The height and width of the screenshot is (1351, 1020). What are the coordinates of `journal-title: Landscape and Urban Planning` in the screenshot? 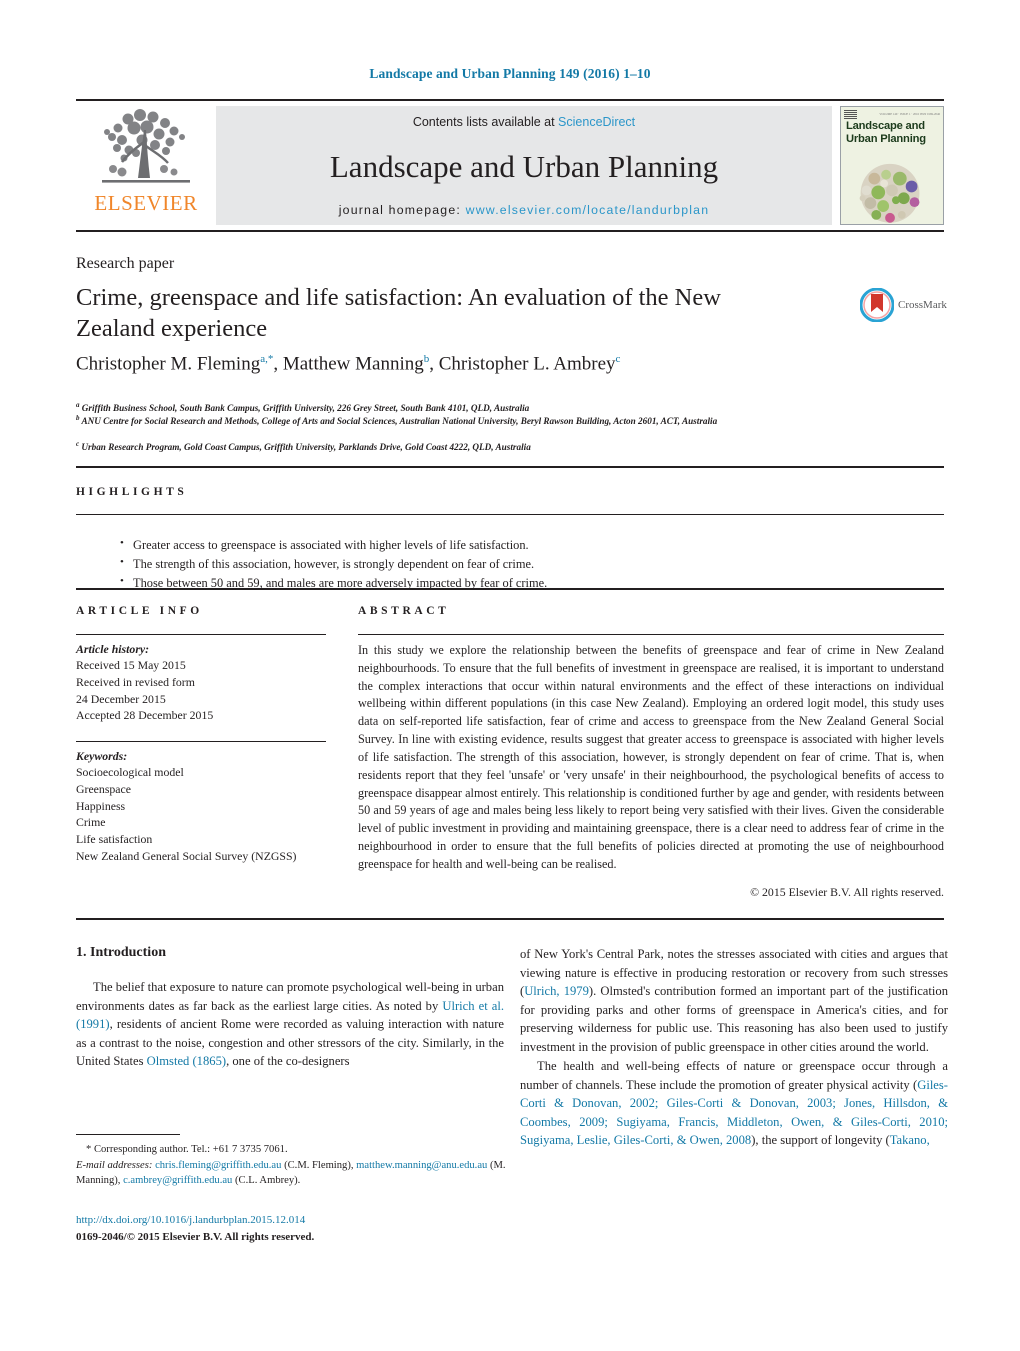 It's located at (524, 166).